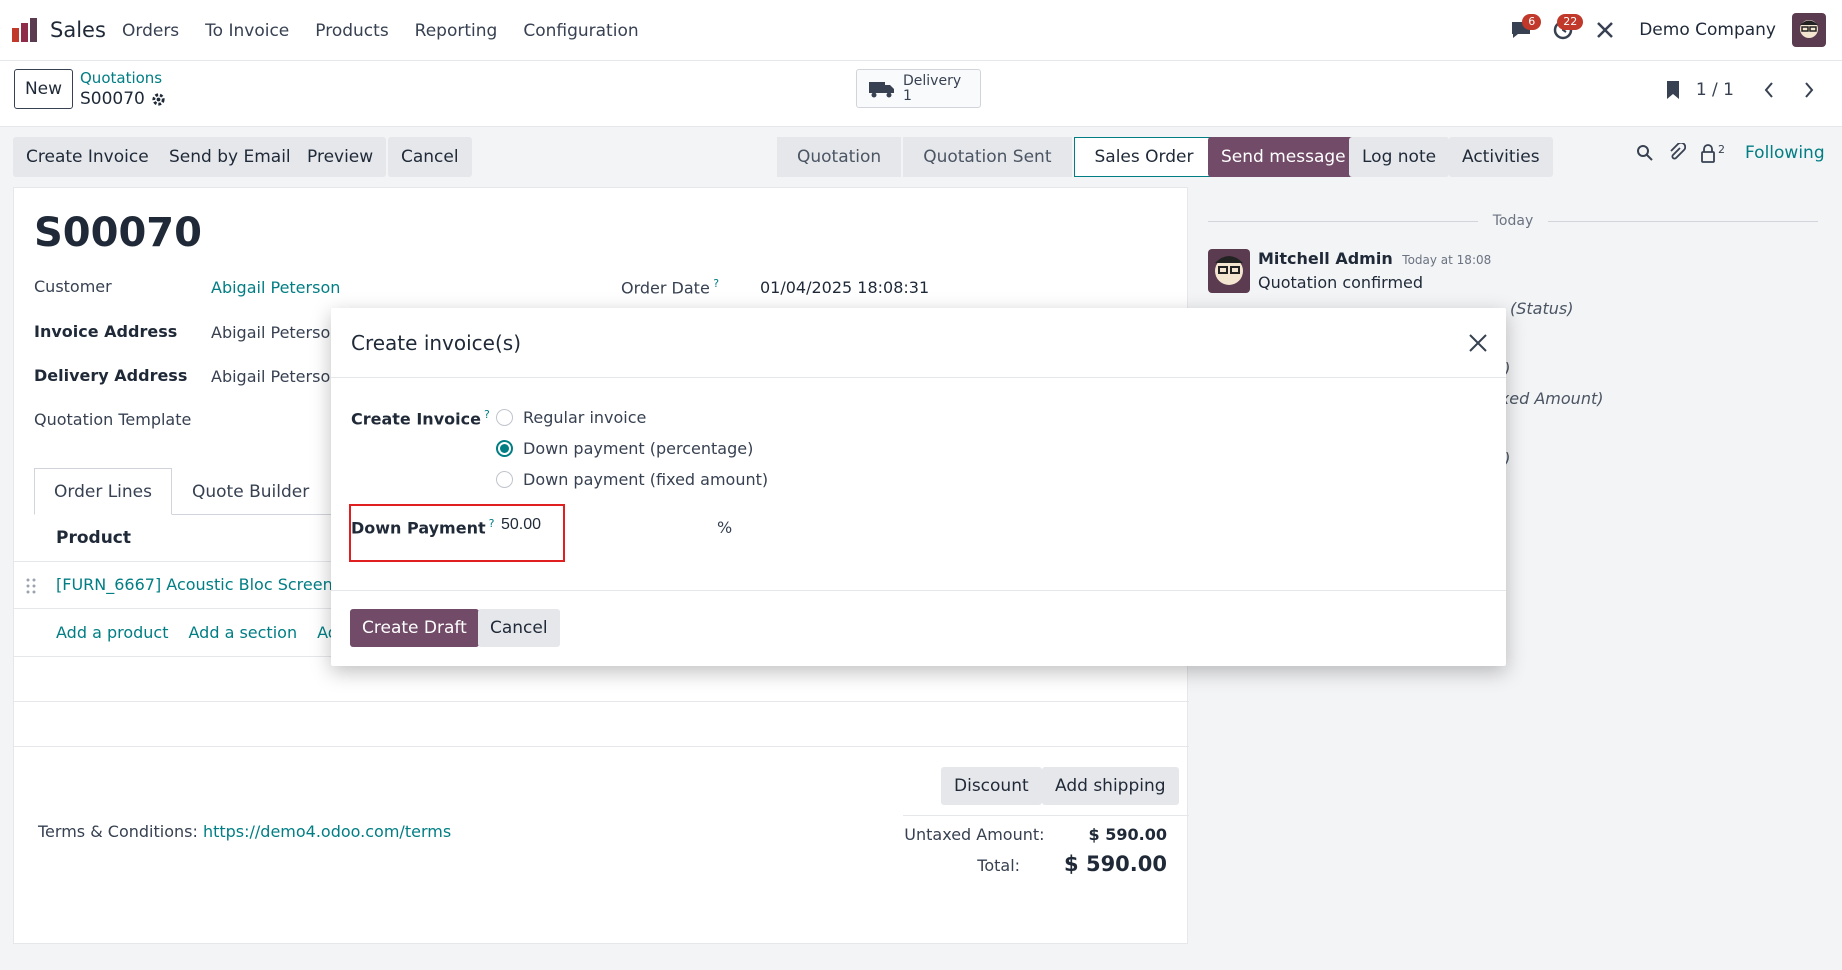  Describe the element at coordinates (645, 479) in the screenshot. I see `radio-label: Down payment (fixed amount)` at that location.